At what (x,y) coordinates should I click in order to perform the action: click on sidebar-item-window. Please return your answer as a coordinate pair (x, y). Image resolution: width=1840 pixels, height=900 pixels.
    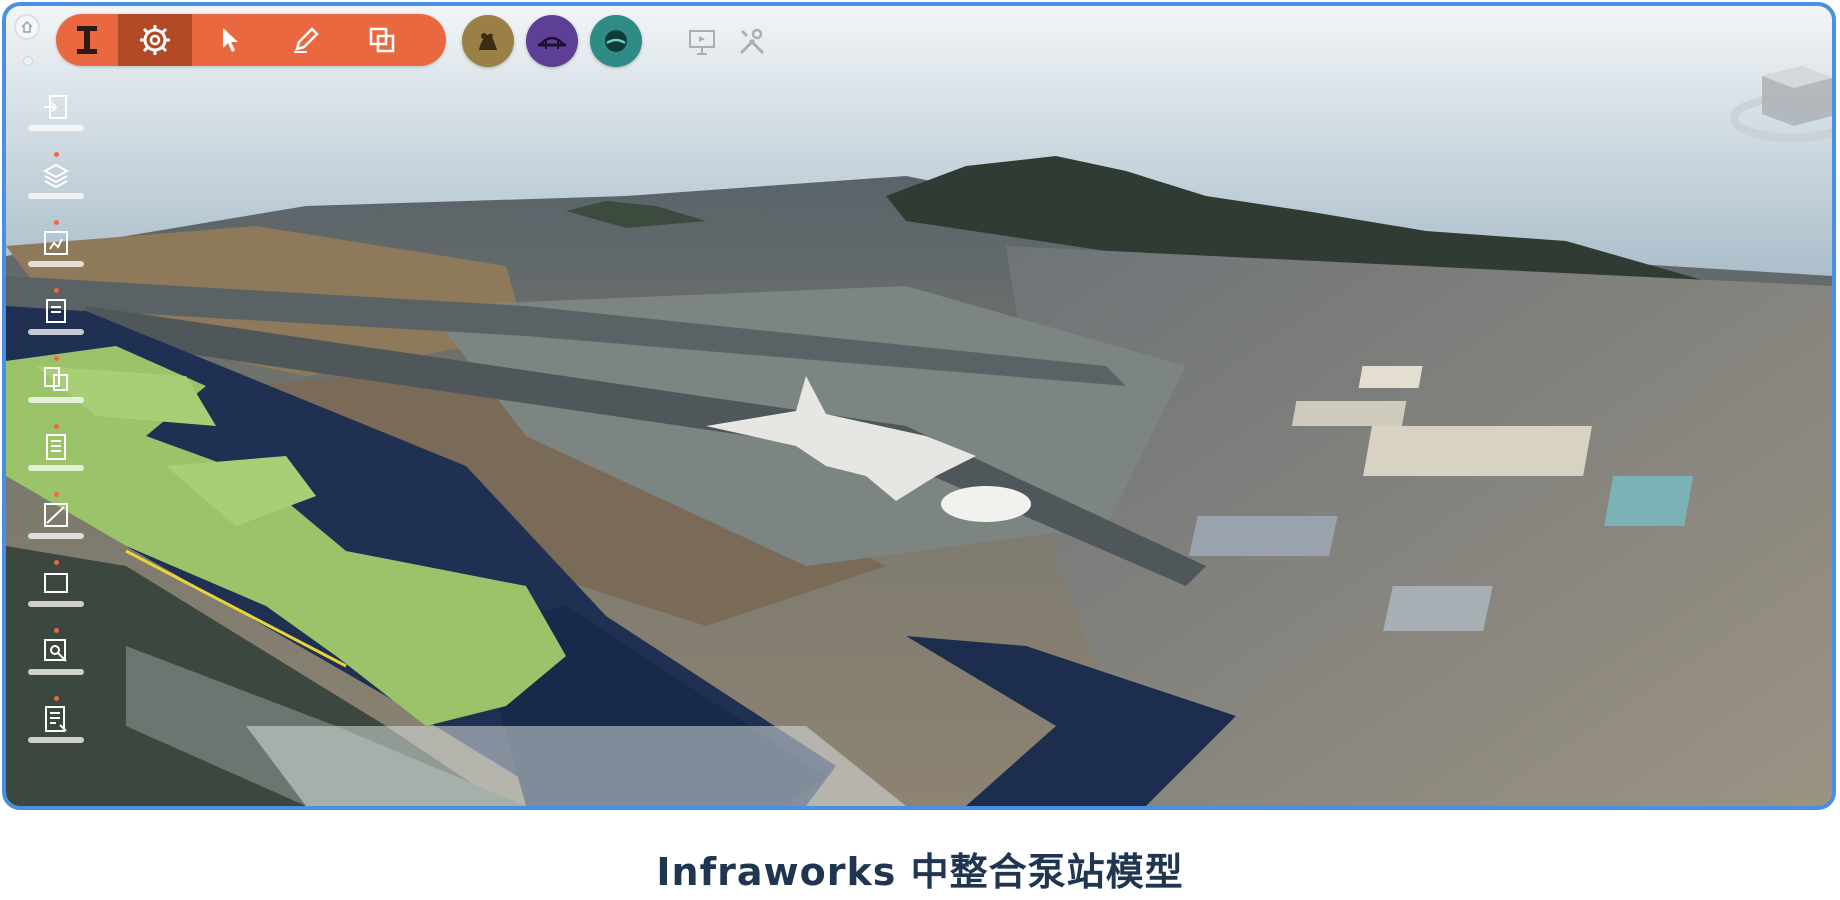
    Looking at the image, I should click on (56, 598).